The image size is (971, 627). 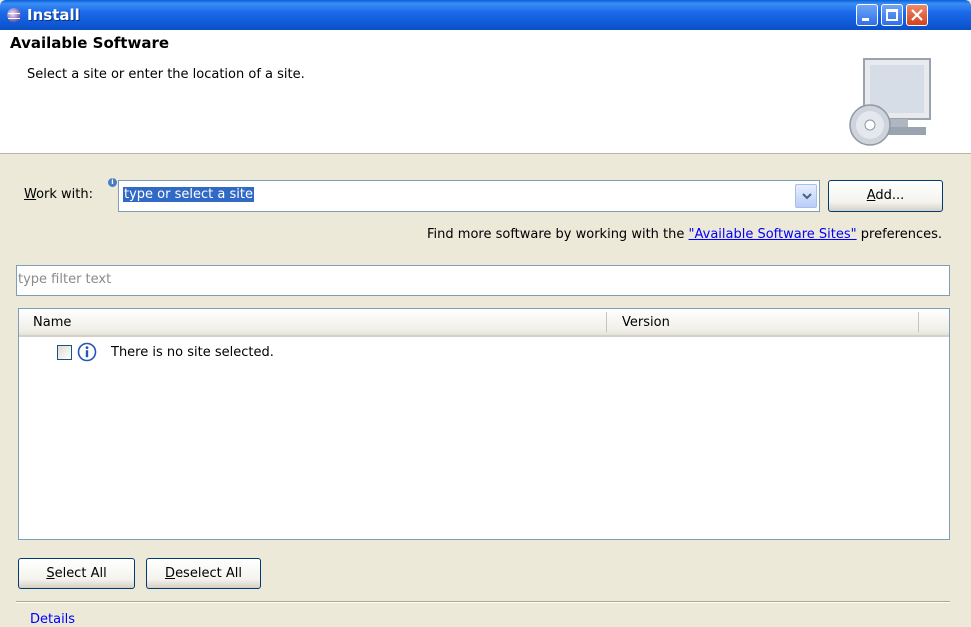 I want to click on details-link: Details, so click(x=52, y=619).